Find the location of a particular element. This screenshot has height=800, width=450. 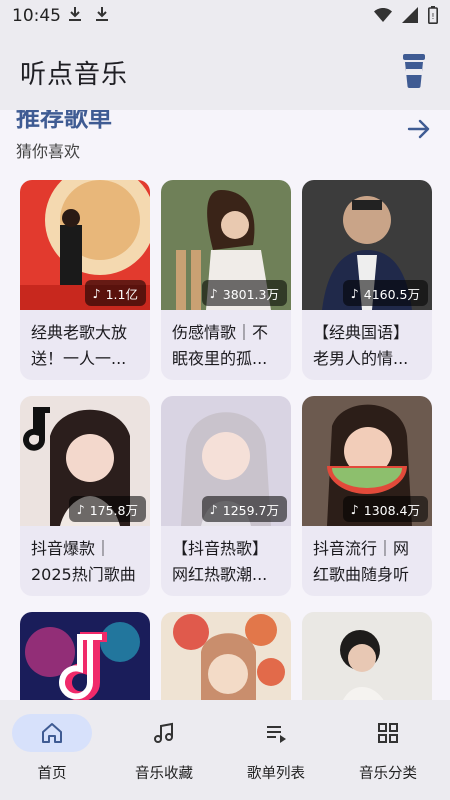

play-count-badge: ♪ 1.1亿 is located at coordinates (115, 293).